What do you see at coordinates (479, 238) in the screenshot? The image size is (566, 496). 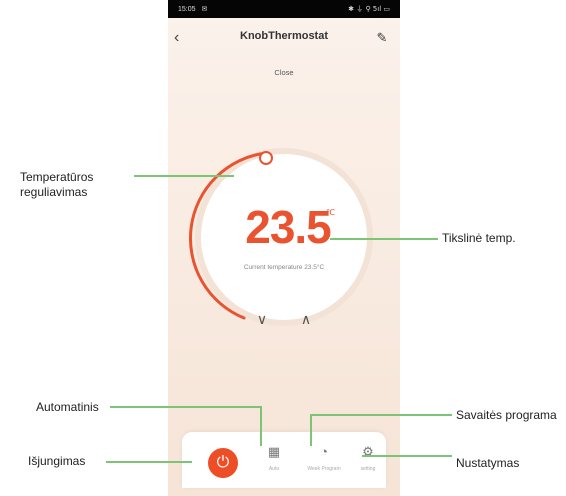 I see `annotation-target-temp: Tikslinė temp.` at bounding box center [479, 238].